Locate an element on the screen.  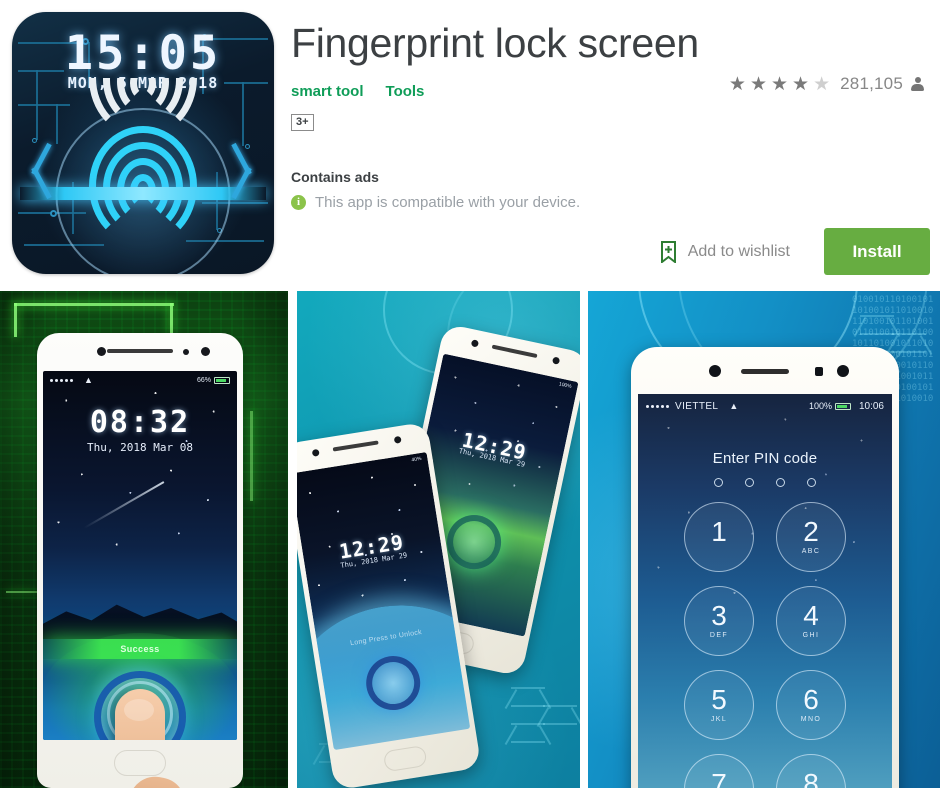
install-button: Install is located at coordinates (877, 251).